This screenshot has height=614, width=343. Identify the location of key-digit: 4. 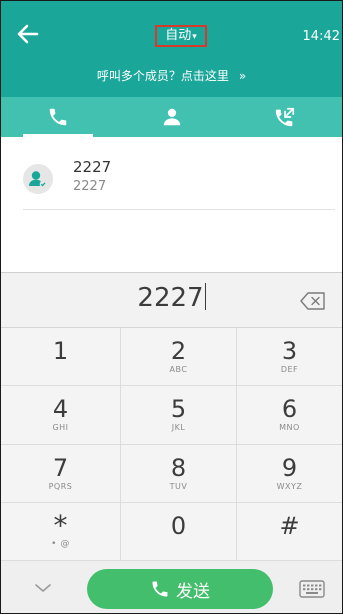
(60, 409).